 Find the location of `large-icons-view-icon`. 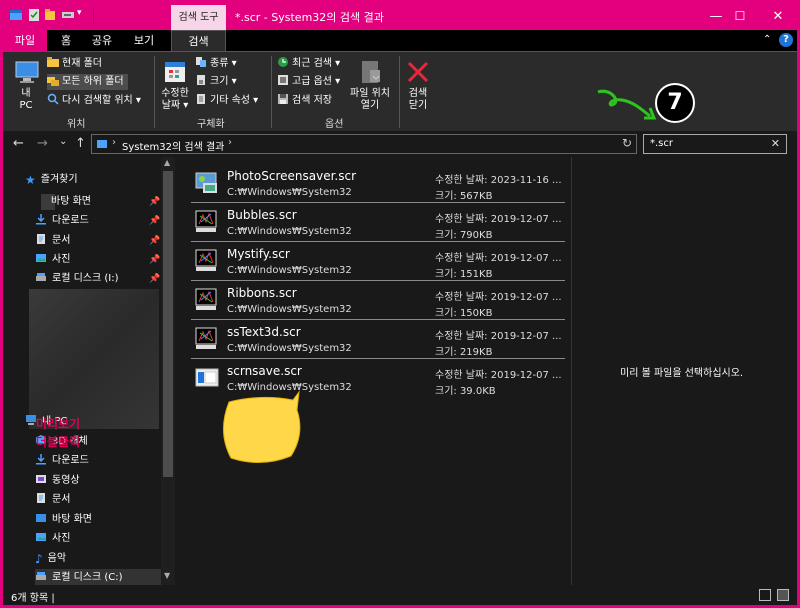

large-icons-view-icon is located at coordinates (783, 595).